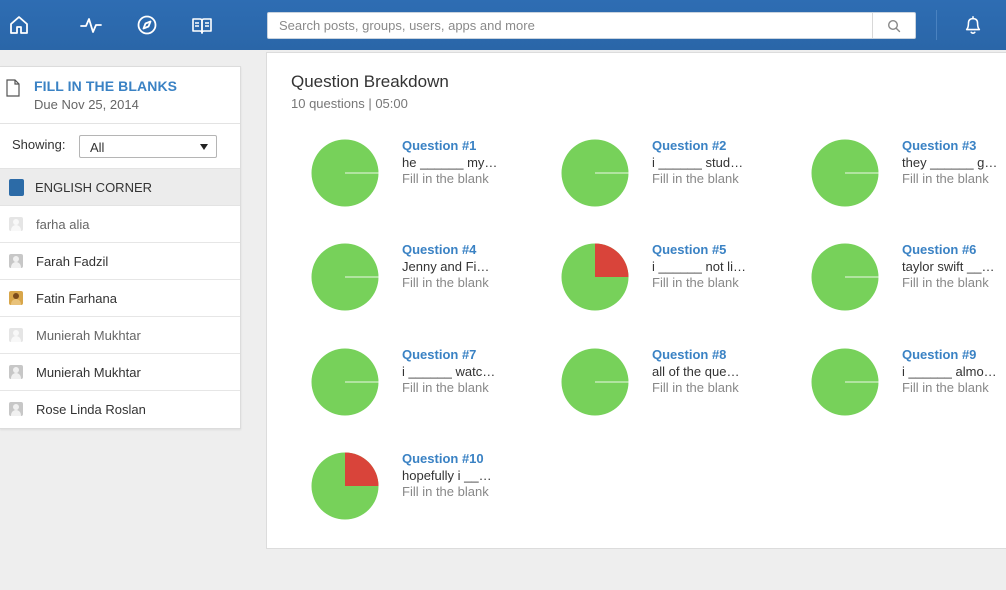 This screenshot has width=1006, height=590. I want to click on showing-label: Showing:, so click(39, 144).